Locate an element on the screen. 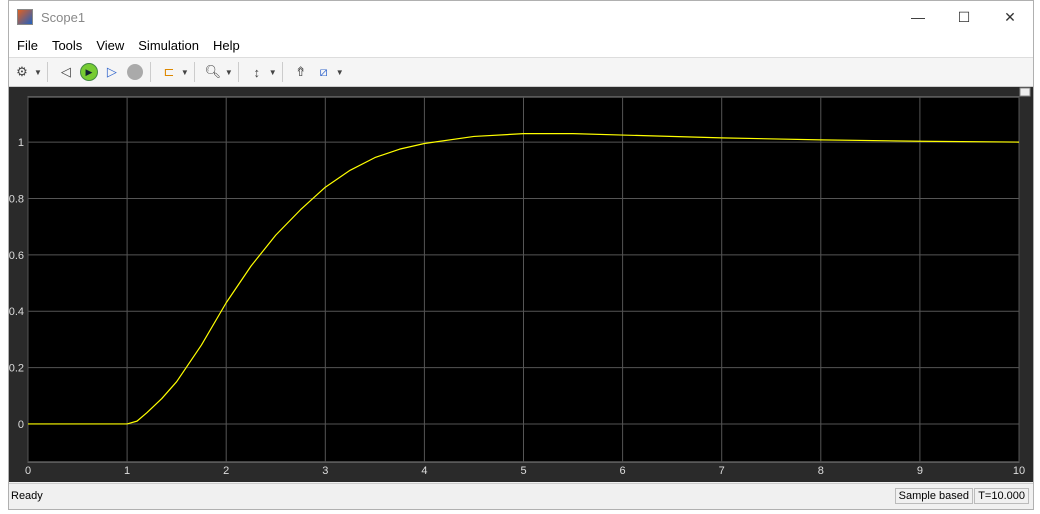  window-title: Scope1 is located at coordinates (63, 17).